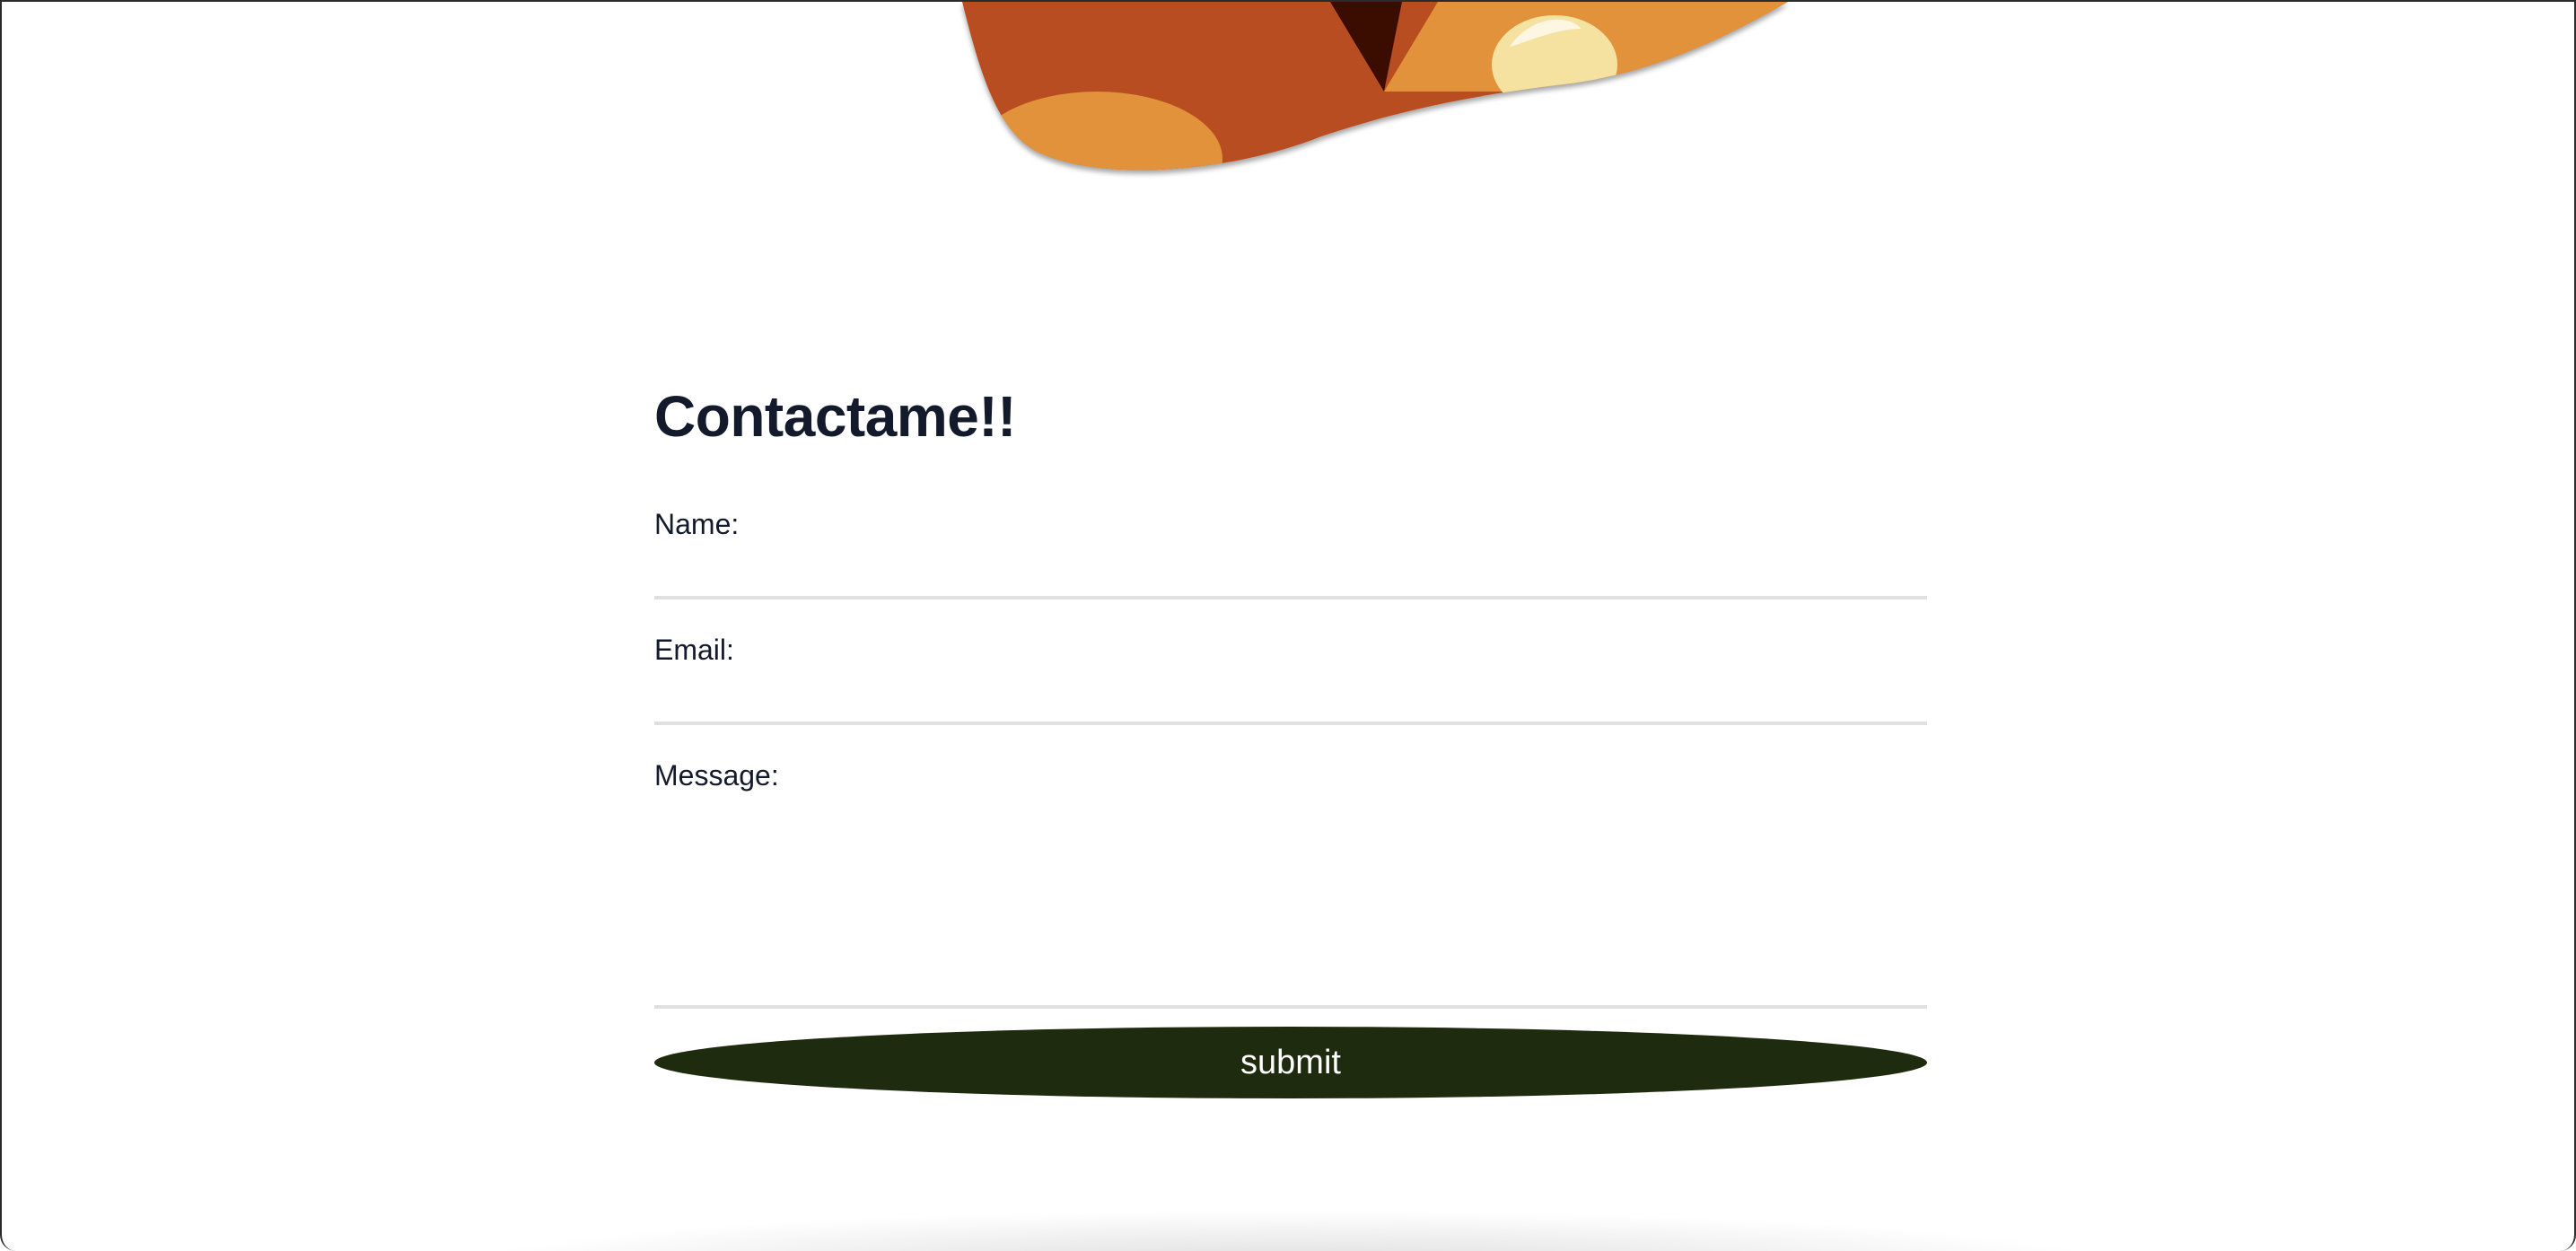 This screenshot has height=1251, width=2576. Describe the element at coordinates (1290, 900) in the screenshot. I see `message-textarea` at that location.